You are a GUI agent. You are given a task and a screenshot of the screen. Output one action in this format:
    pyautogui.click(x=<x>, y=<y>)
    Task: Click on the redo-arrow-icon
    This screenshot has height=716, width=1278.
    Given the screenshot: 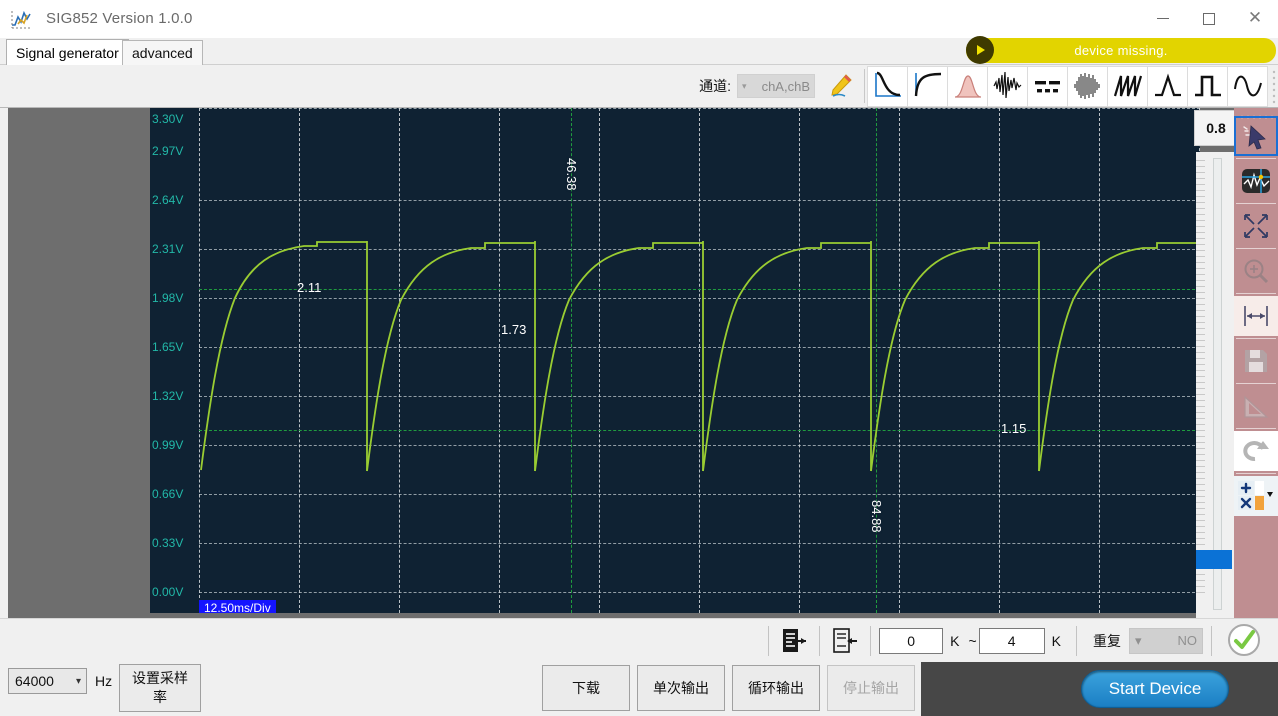 What is the action you would take?
    pyautogui.click(x=1256, y=451)
    